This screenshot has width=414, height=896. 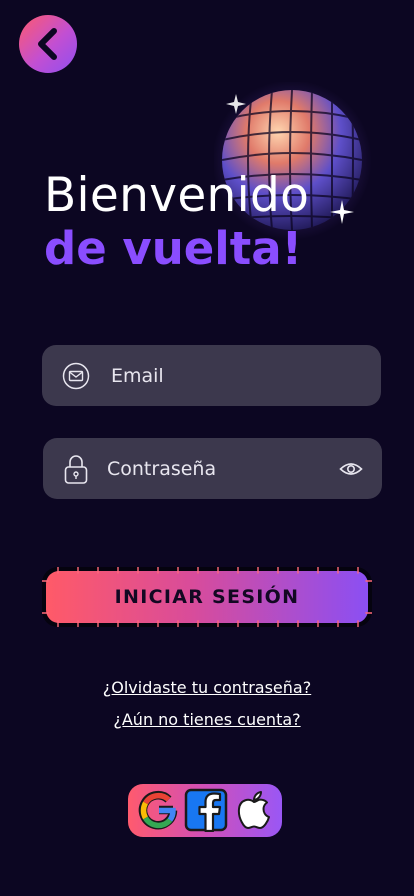 What do you see at coordinates (351, 469) in the screenshot?
I see `eye-icon` at bounding box center [351, 469].